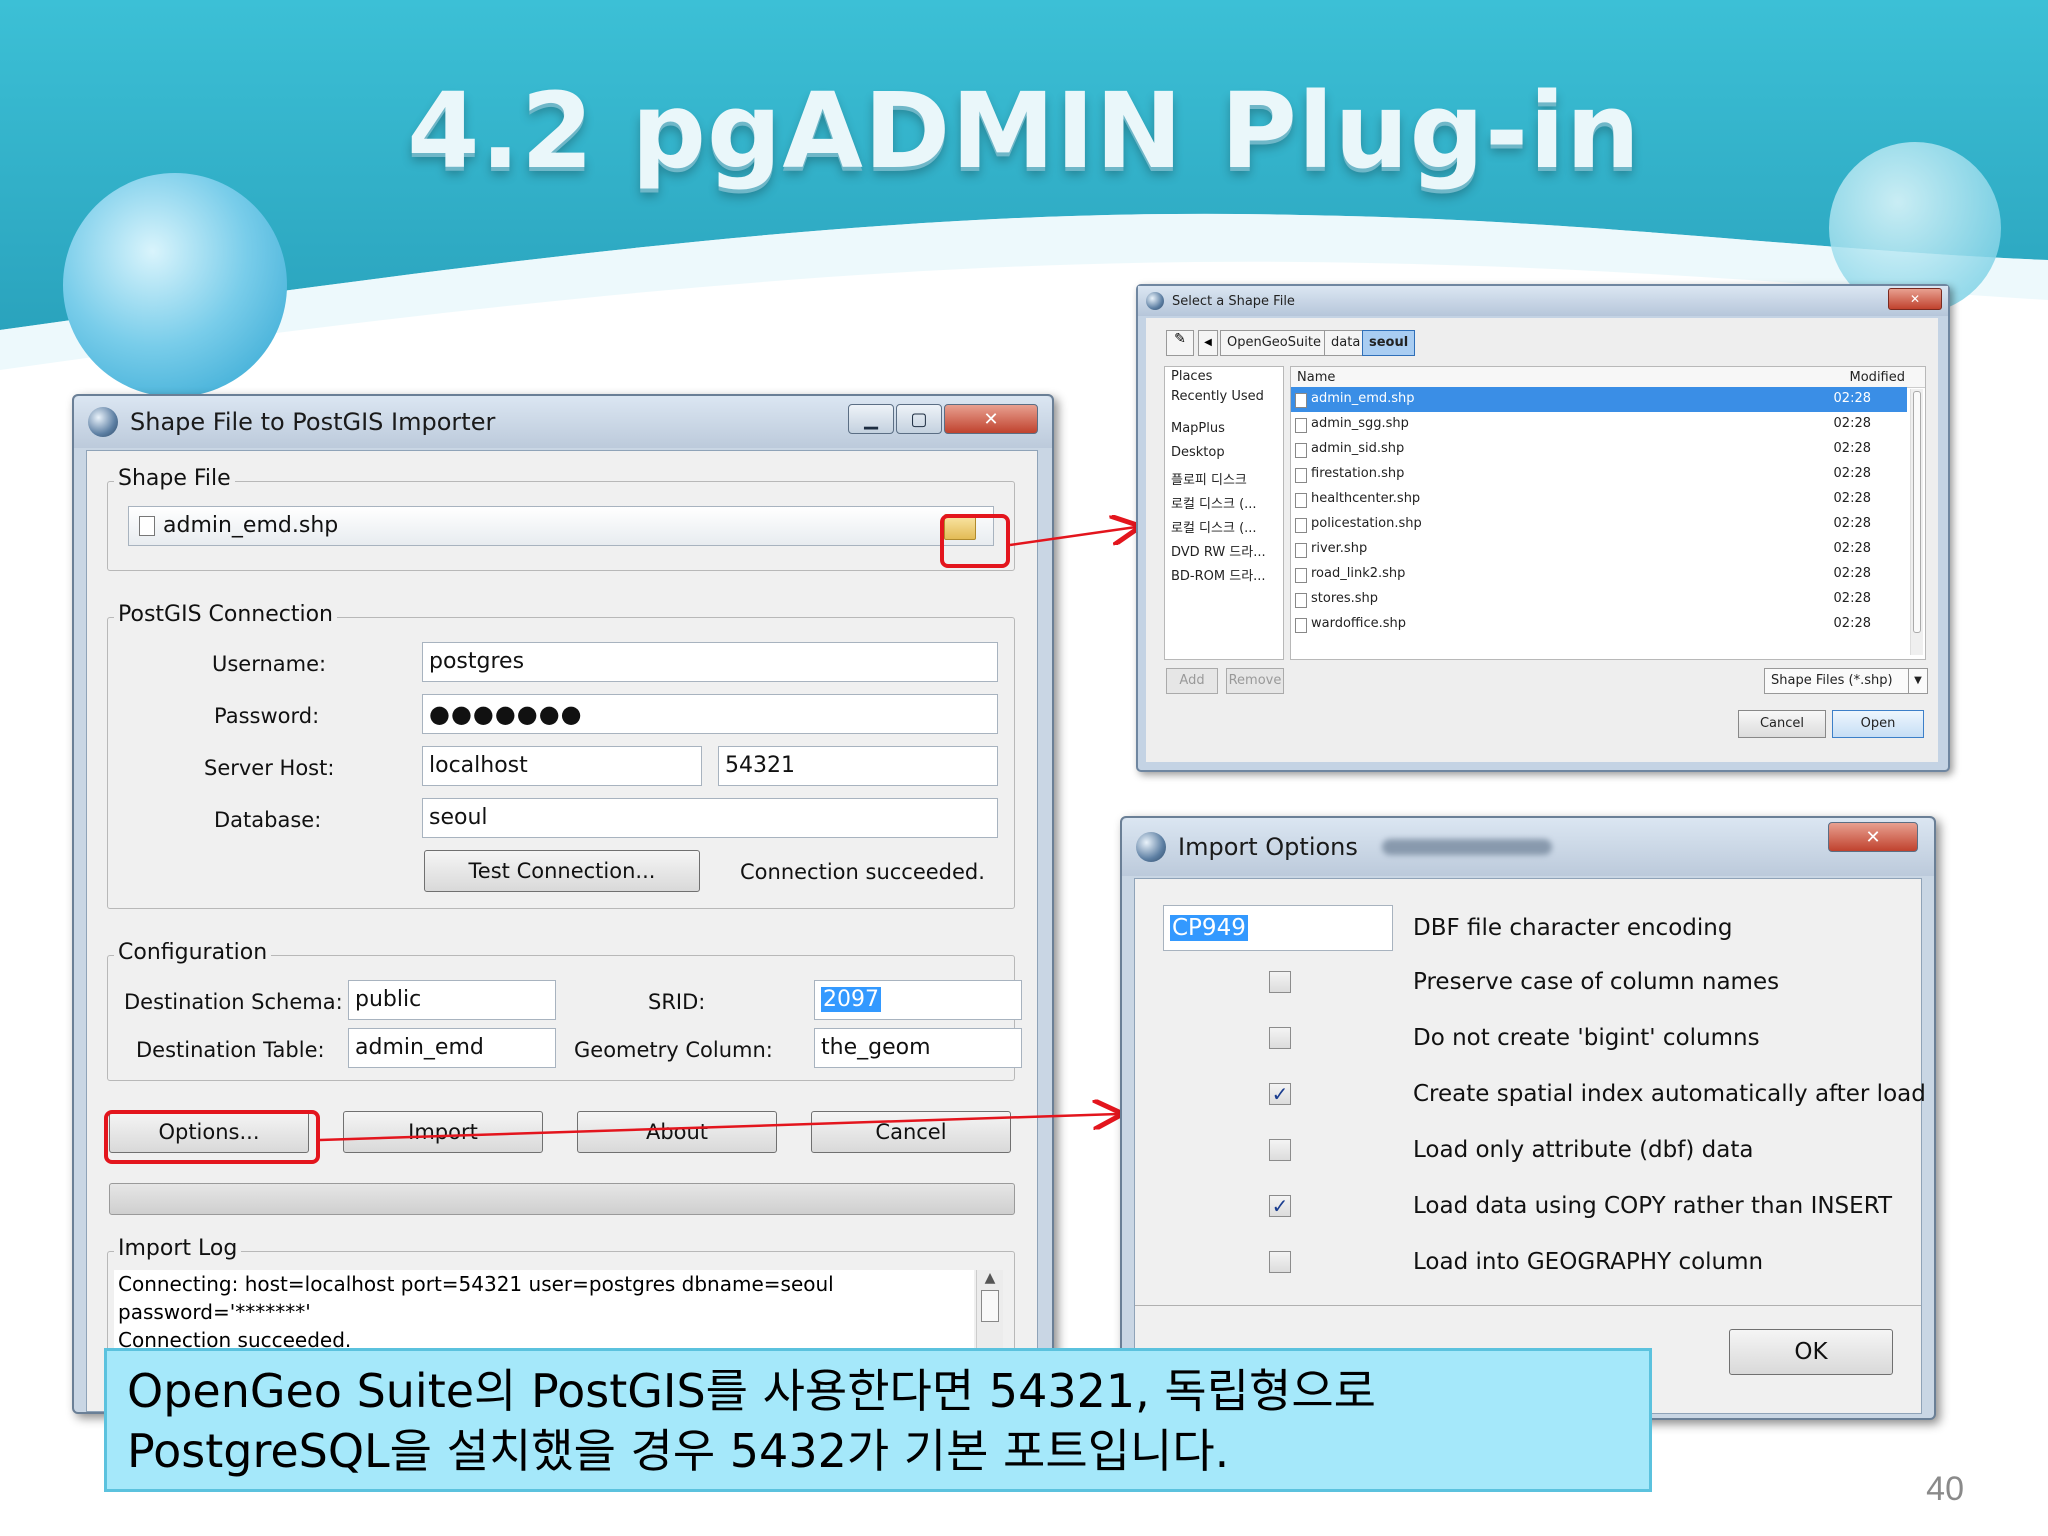 This screenshot has height=1536, width=2048. What do you see at coordinates (1346, 343) in the screenshot?
I see `breadcrumb-item: data` at bounding box center [1346, 343].